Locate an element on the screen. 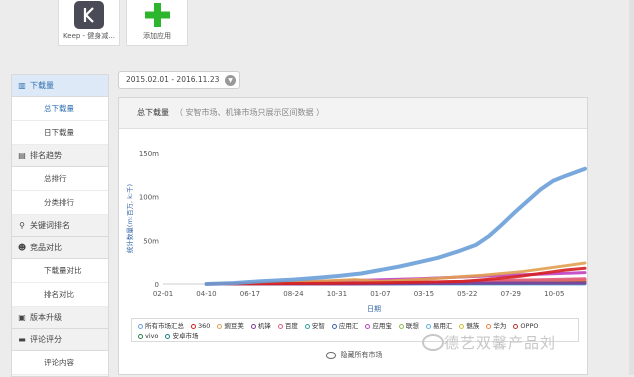 Image resolution: width=634 pixels, height=377 pixels. legend-label: 易用汇 is located at coordinates (442, 326).